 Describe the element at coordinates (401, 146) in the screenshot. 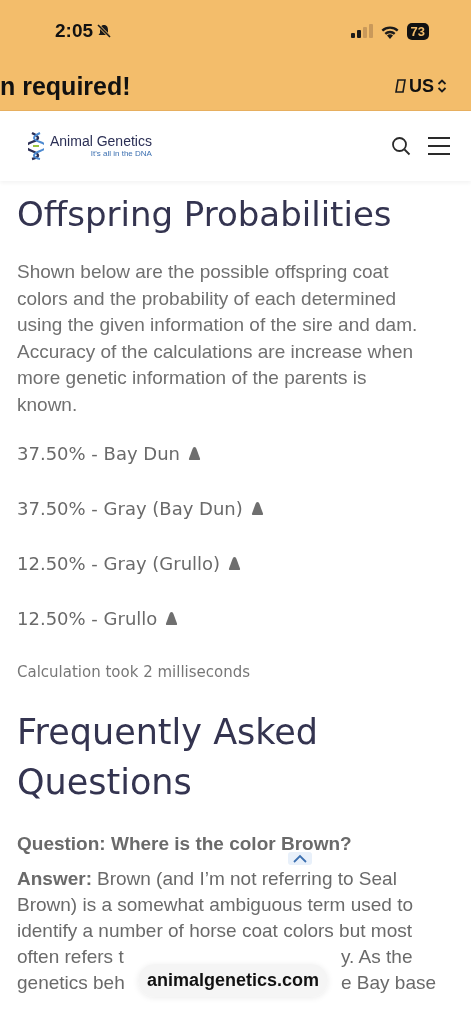

I see `search-icon` at that location.